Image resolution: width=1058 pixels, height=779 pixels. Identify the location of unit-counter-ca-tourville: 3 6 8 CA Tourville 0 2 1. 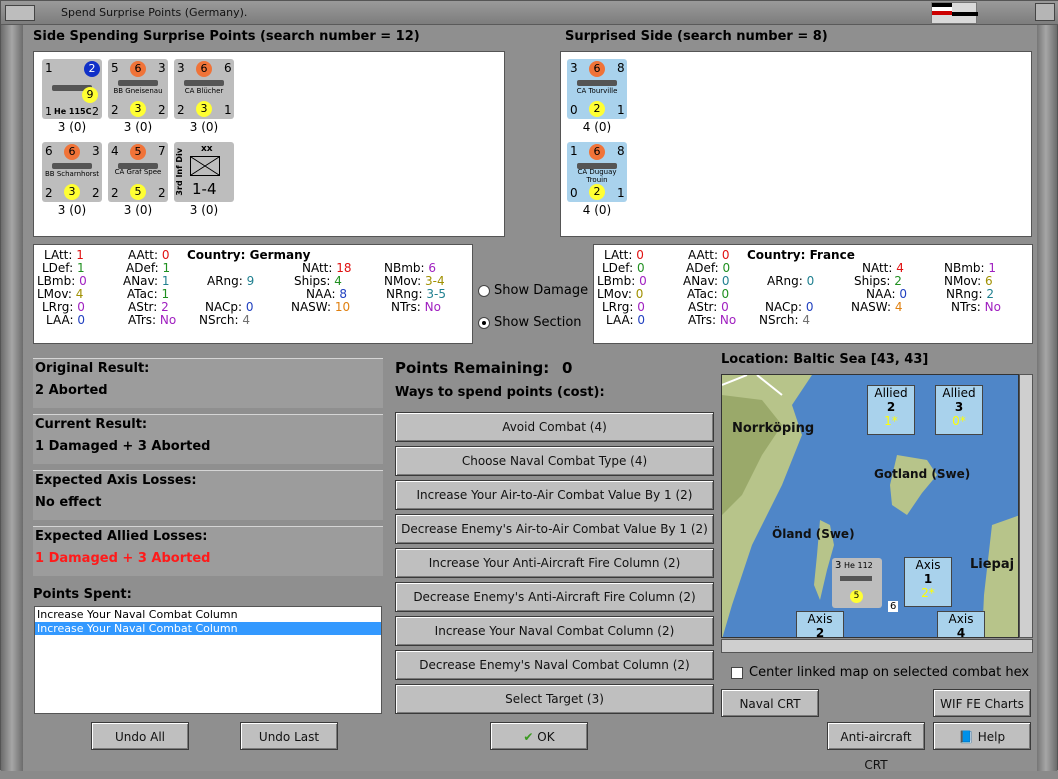
(597, 89).